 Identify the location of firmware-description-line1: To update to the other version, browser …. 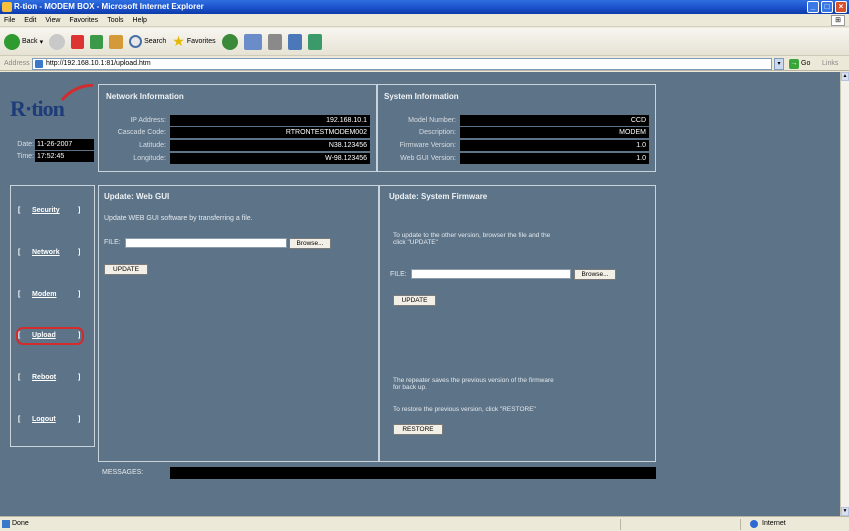
(472, 235).